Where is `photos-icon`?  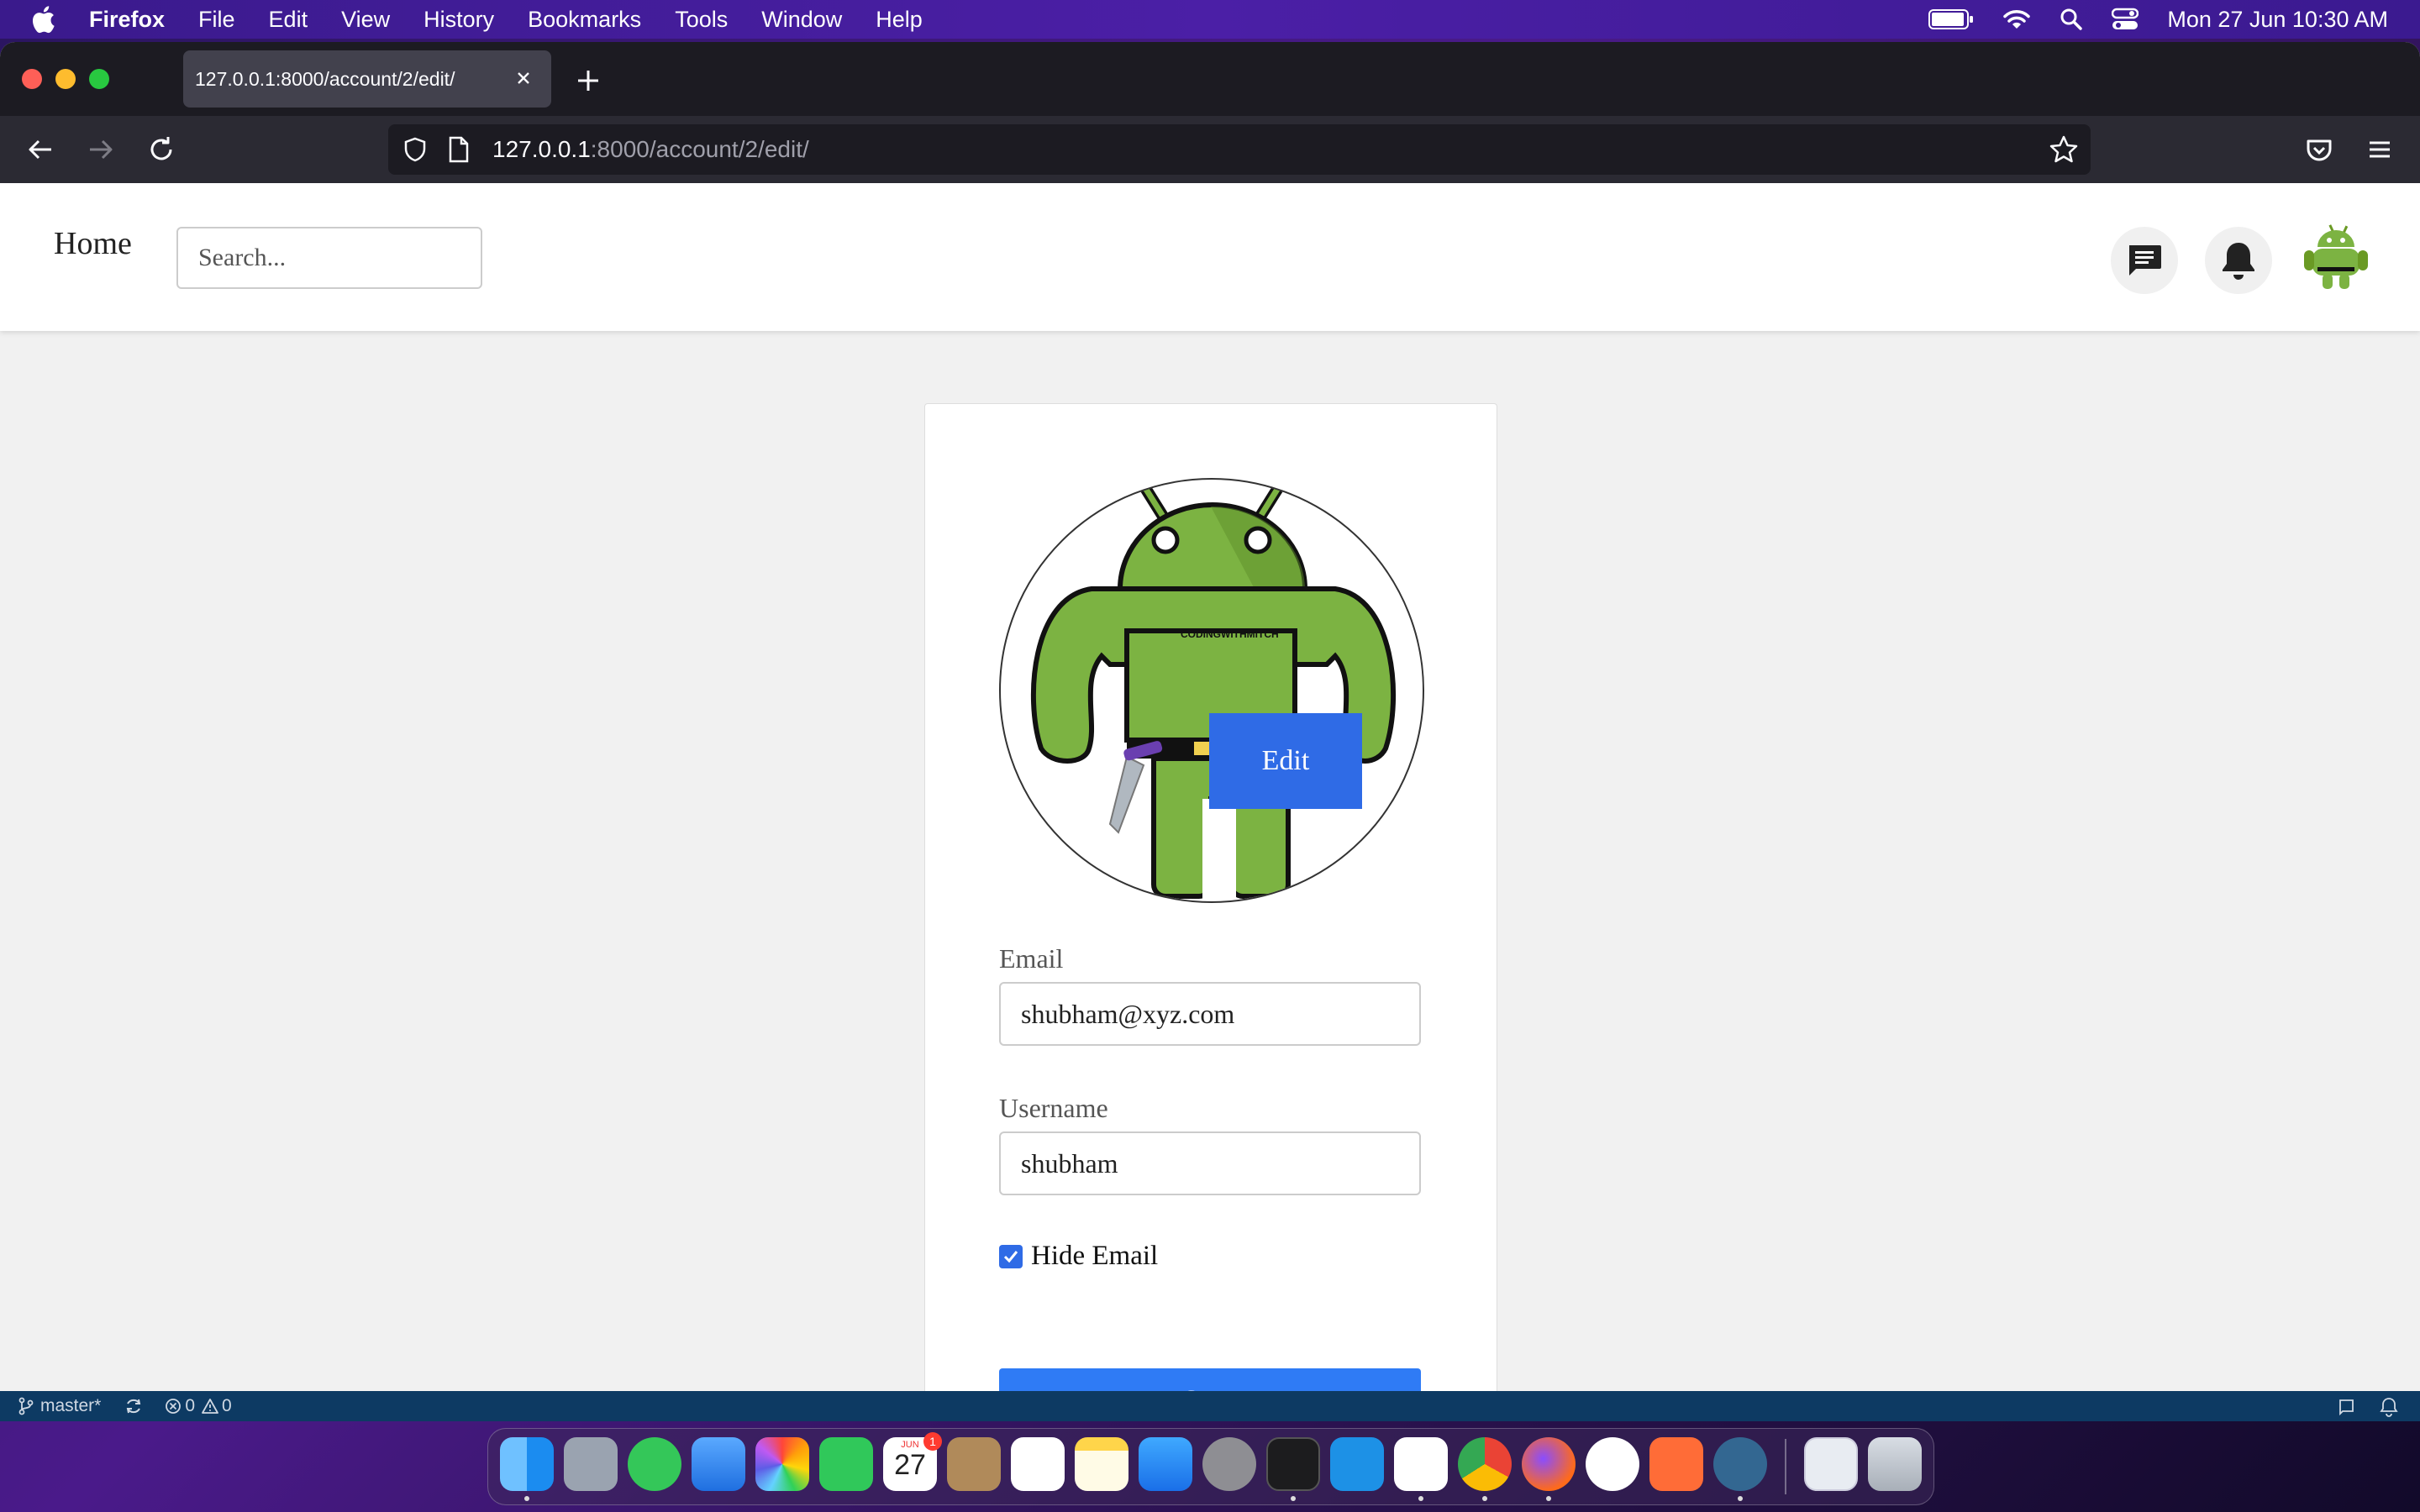
photos-icon is located at coordinates (782, 1464).